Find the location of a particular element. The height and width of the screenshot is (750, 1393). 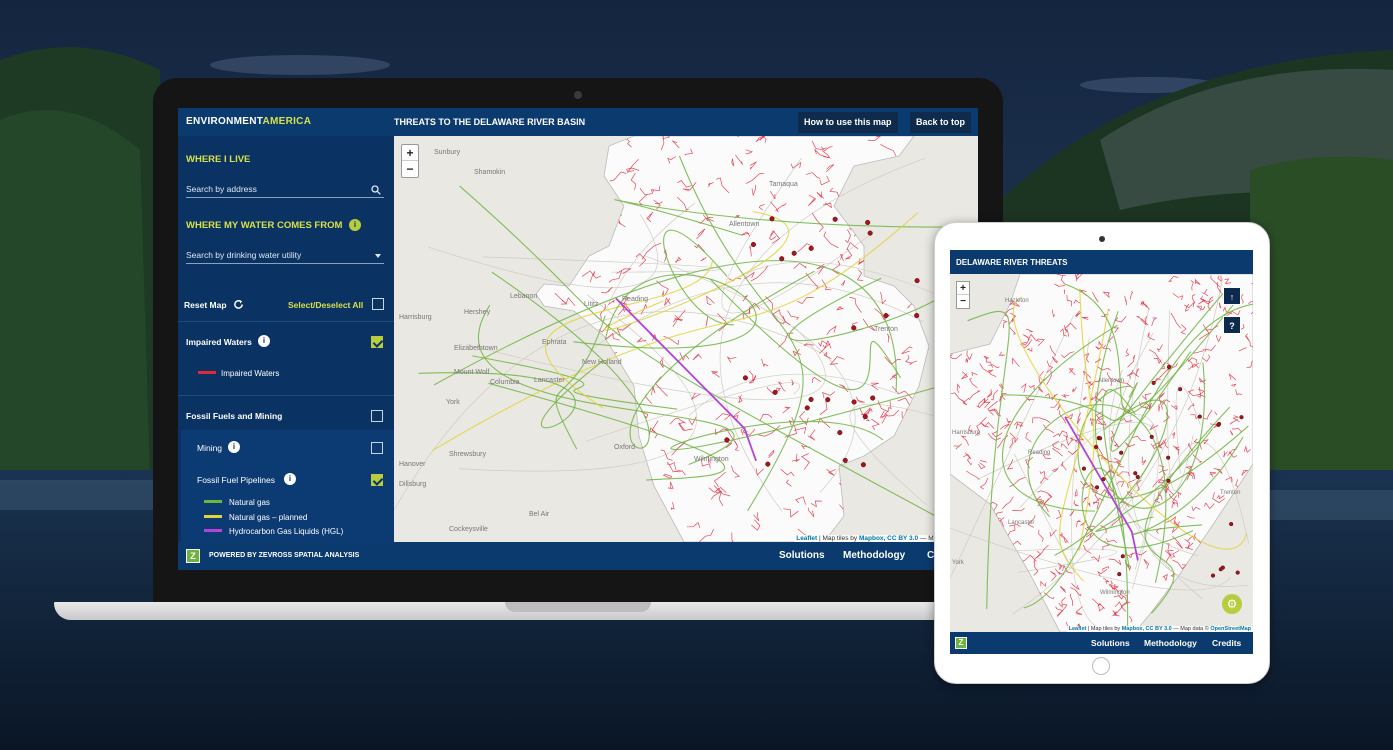

natural-gas-planned-label: Natural gas – planned is located at coordinates (268, 517).